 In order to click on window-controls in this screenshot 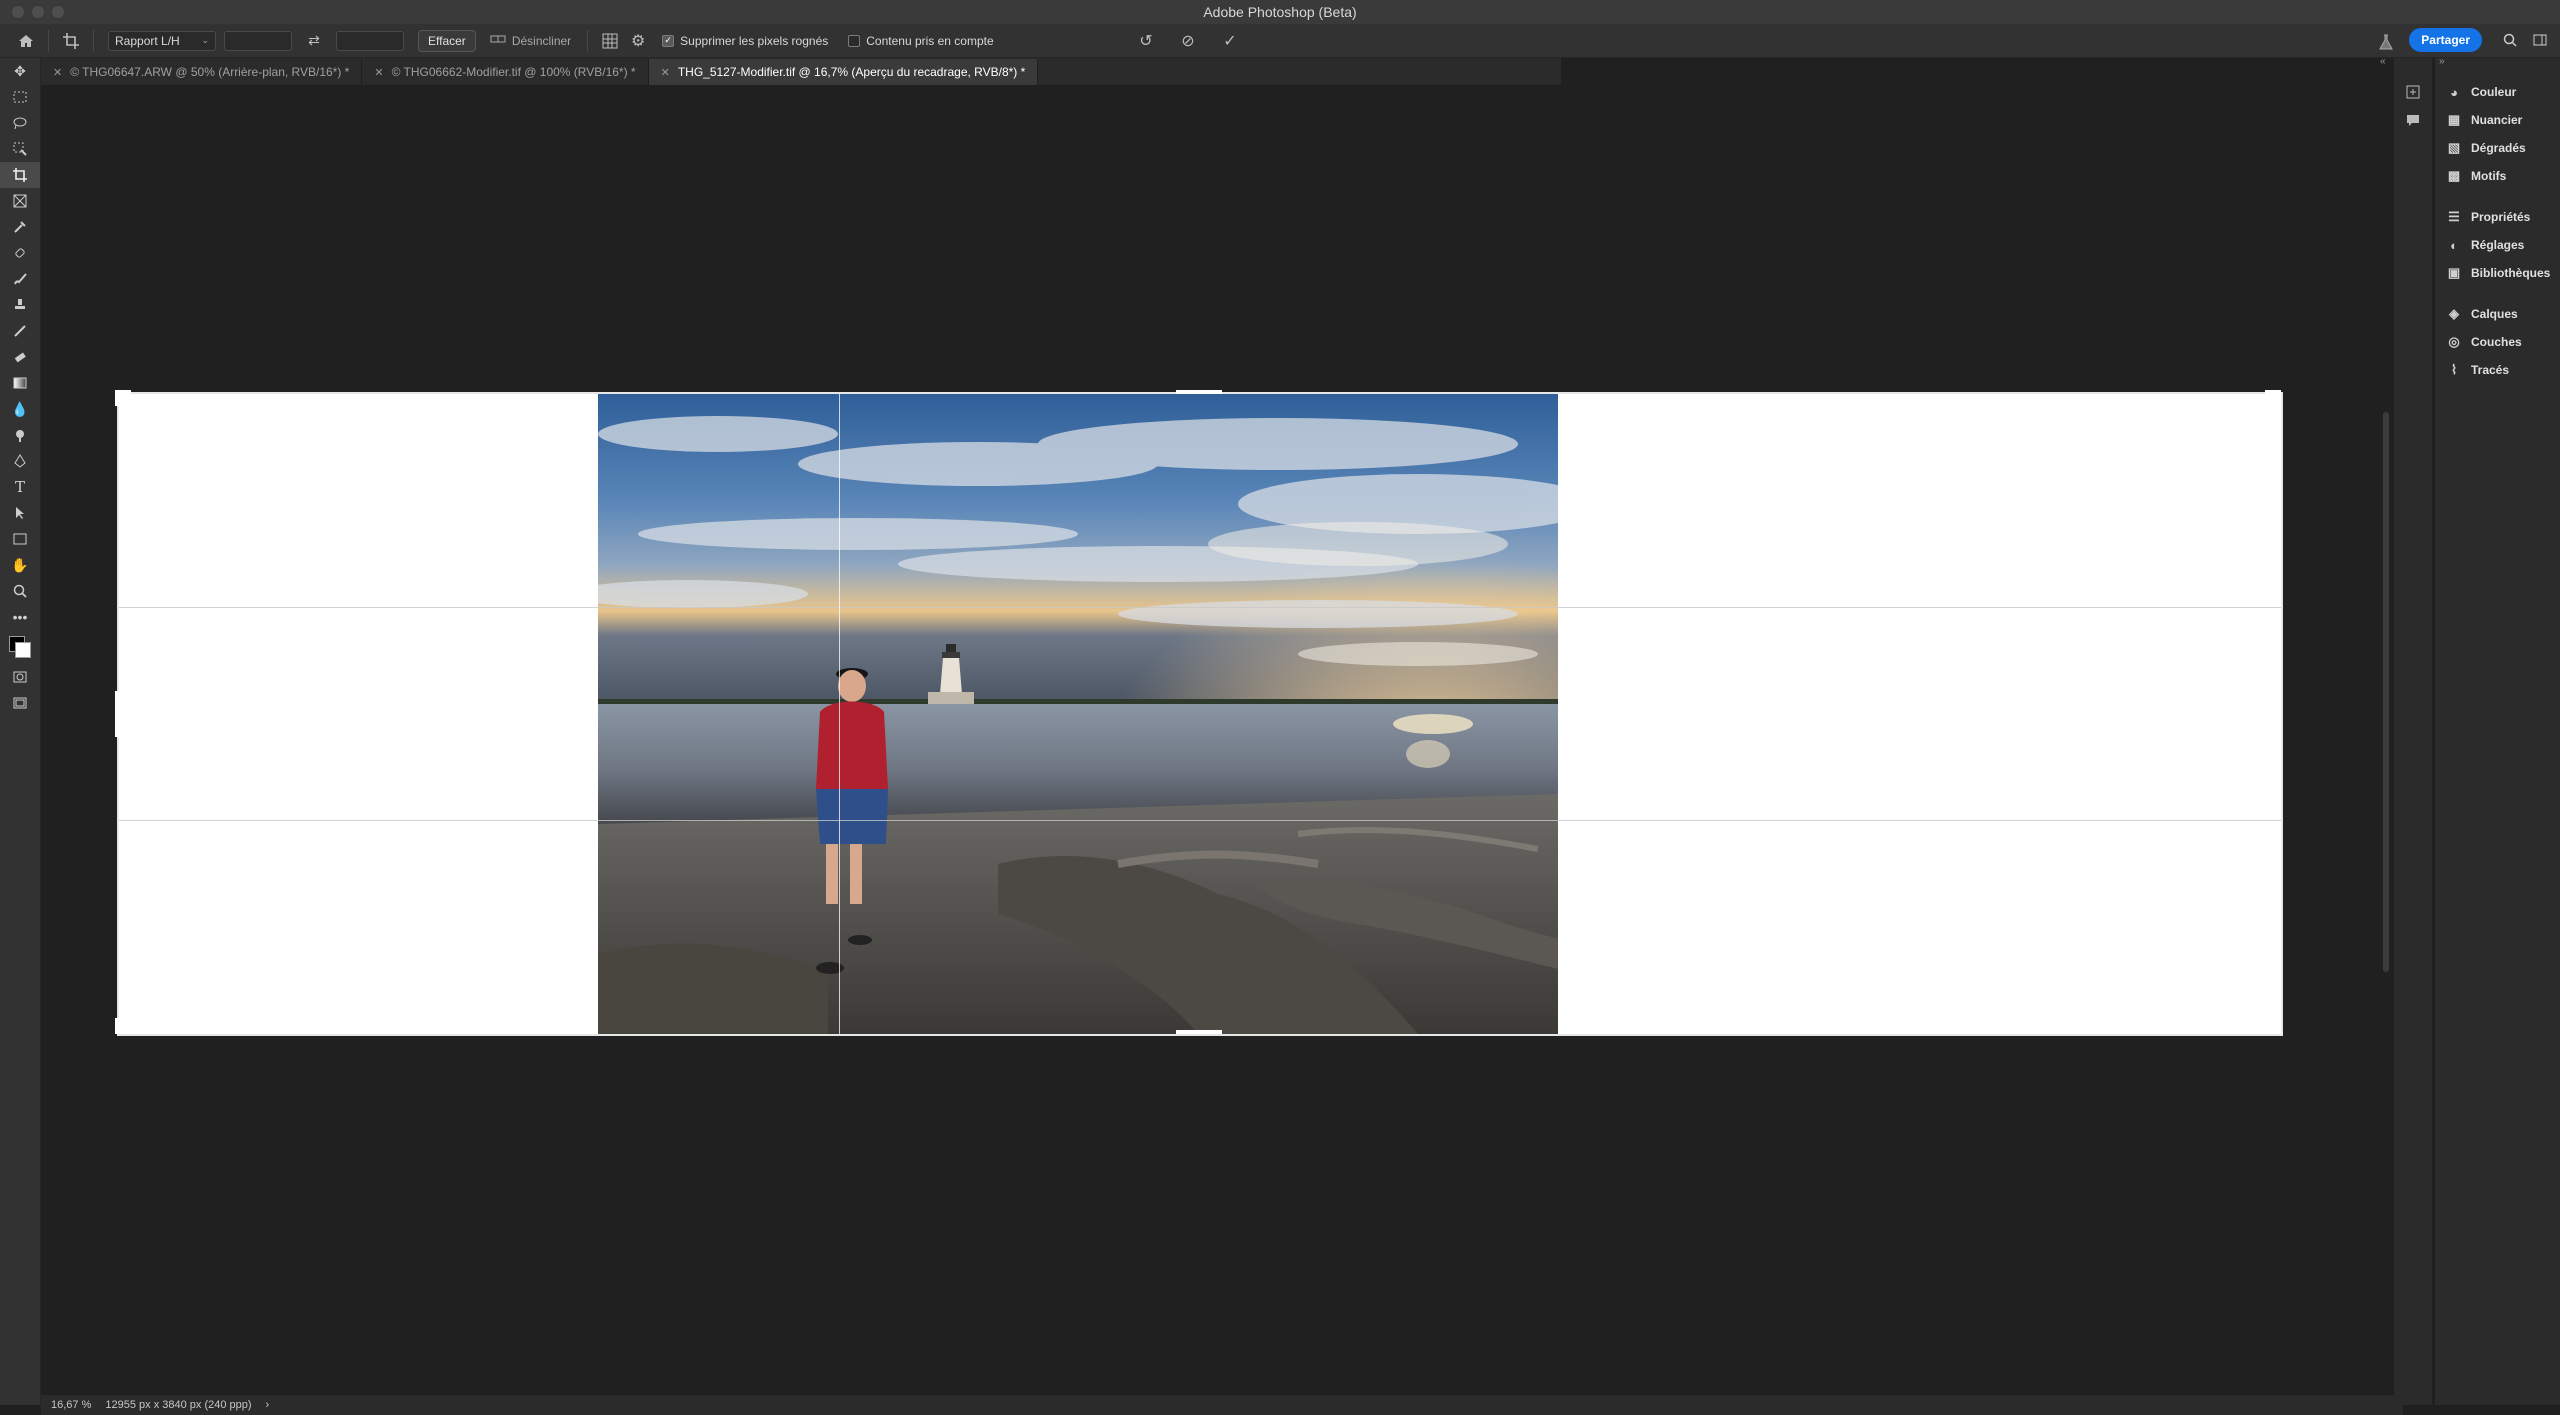, I will do `click(38, 12)`.